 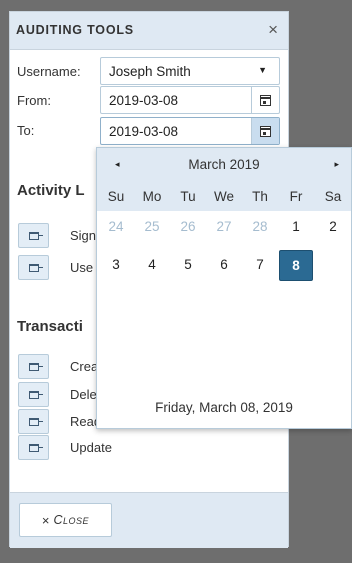 What do you see at coordinates (224, 227) in the screenshot?
I see `calendar-day: 27` at bounding box center [224, 227].